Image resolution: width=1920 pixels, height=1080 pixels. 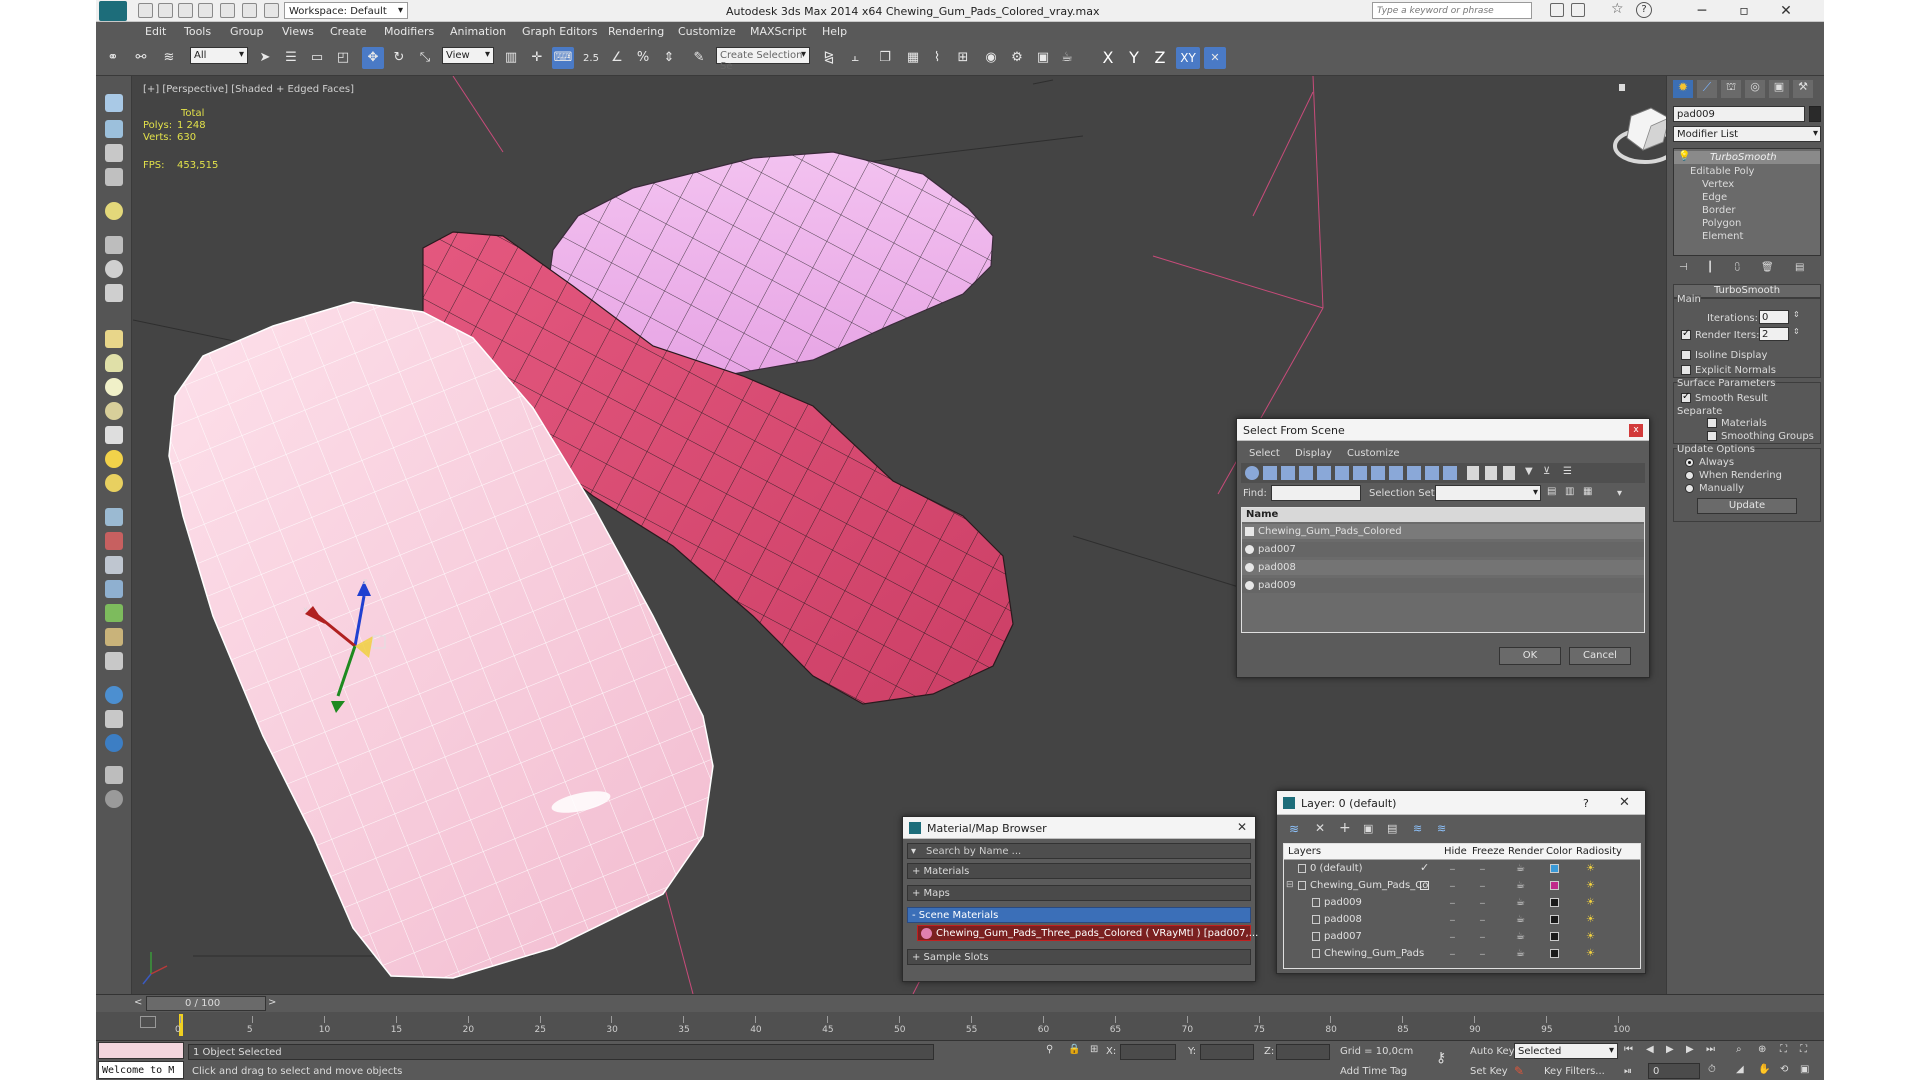 I want to click on help-search-input: Type a keyword or phrase, so click(x=1452, y=10).